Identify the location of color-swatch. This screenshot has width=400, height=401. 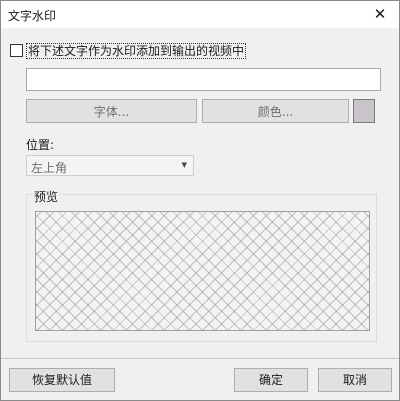
(364, 111).